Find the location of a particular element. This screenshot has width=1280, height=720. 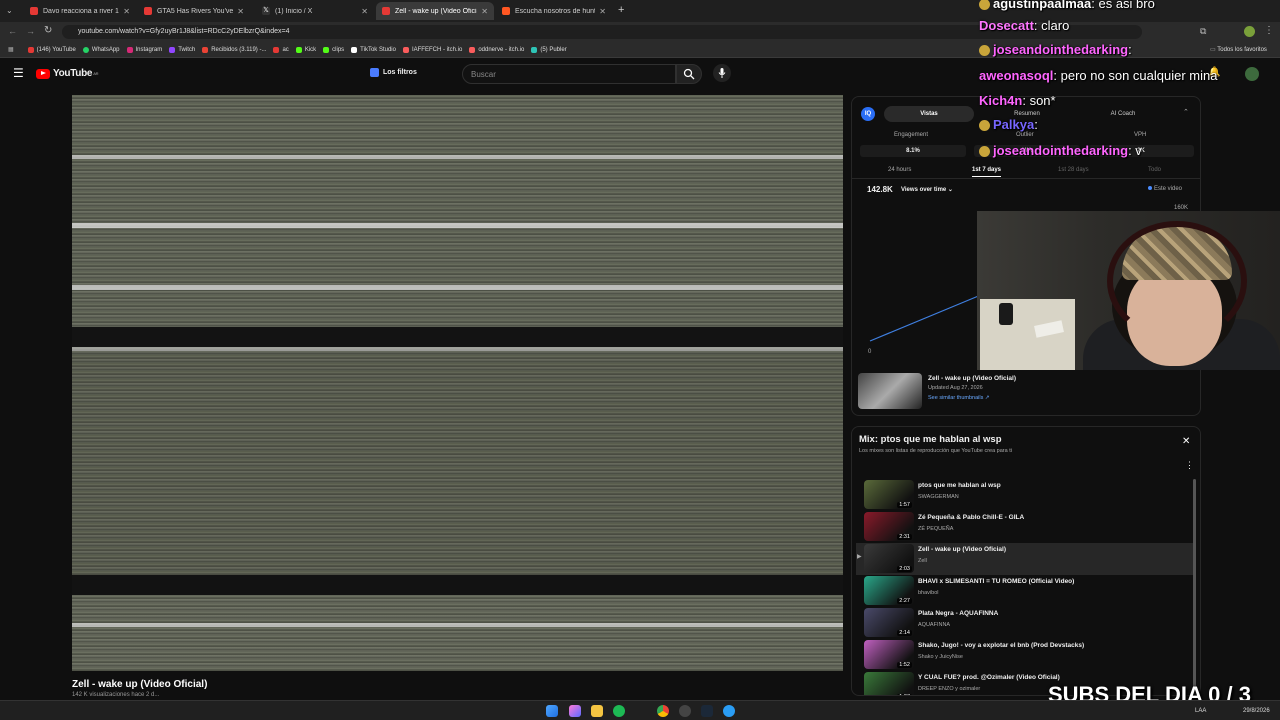

chat-username: joseandointhedarking is located at coordinates (1061, 150).